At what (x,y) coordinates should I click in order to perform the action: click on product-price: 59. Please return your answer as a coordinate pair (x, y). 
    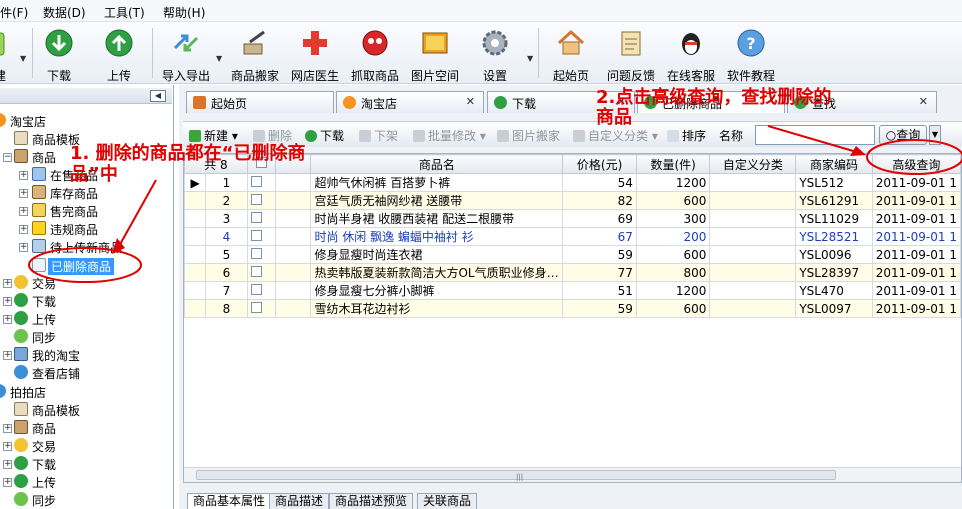
    Looking at the image, I should click on (599, 254).